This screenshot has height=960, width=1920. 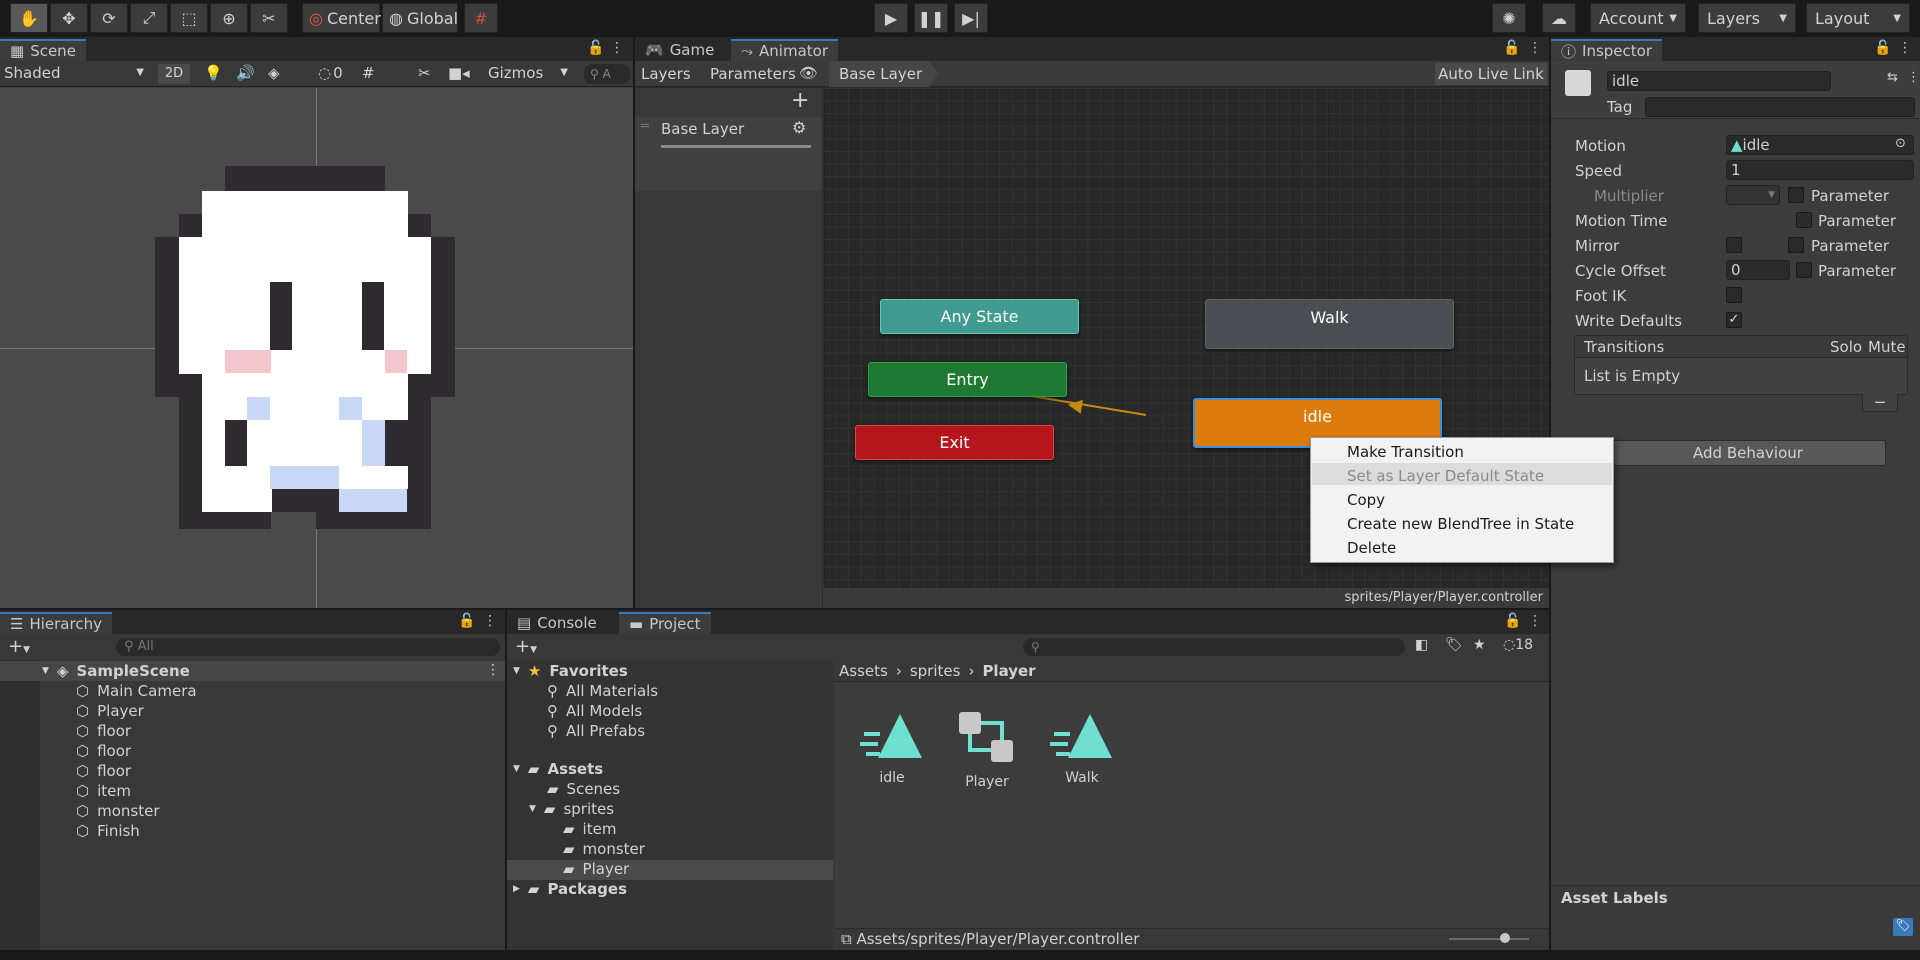 What do you see at coordinates (583, 789) in the screenshot?
I see `folder-item: ▰ Scenes` at bounding box center [583, 789].